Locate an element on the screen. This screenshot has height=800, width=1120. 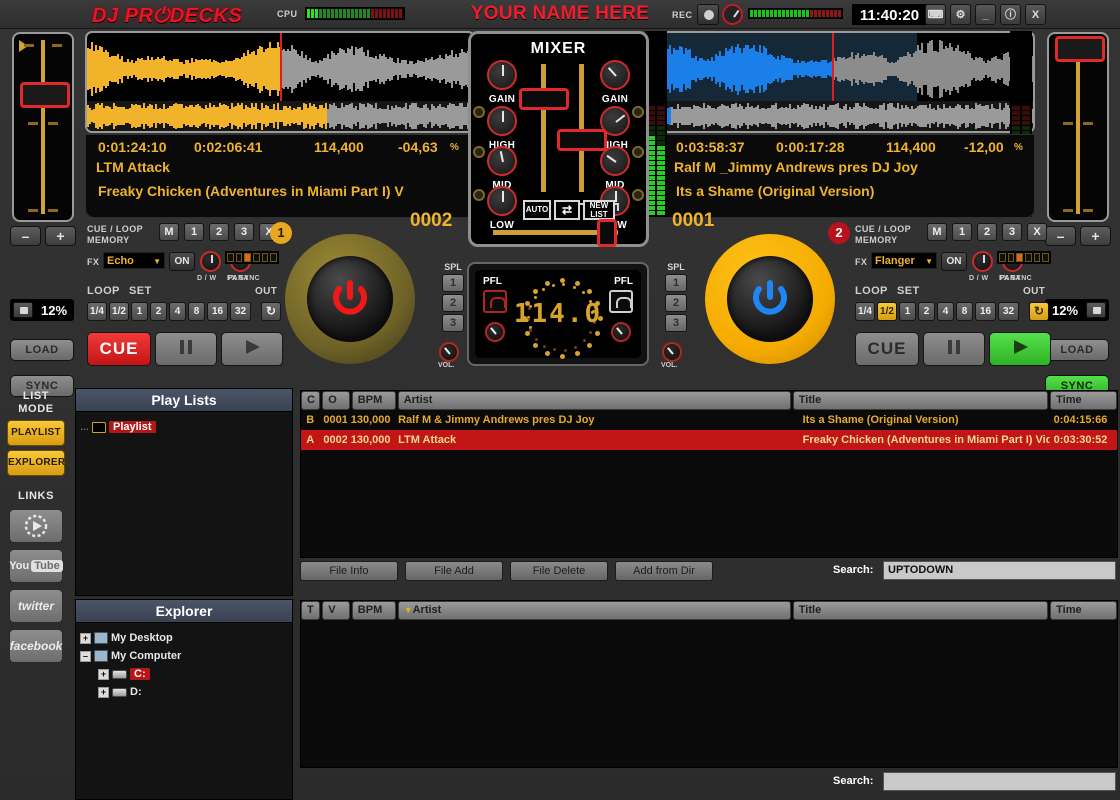
deck-a-pitch-fader is located at coordinates (43, 127).